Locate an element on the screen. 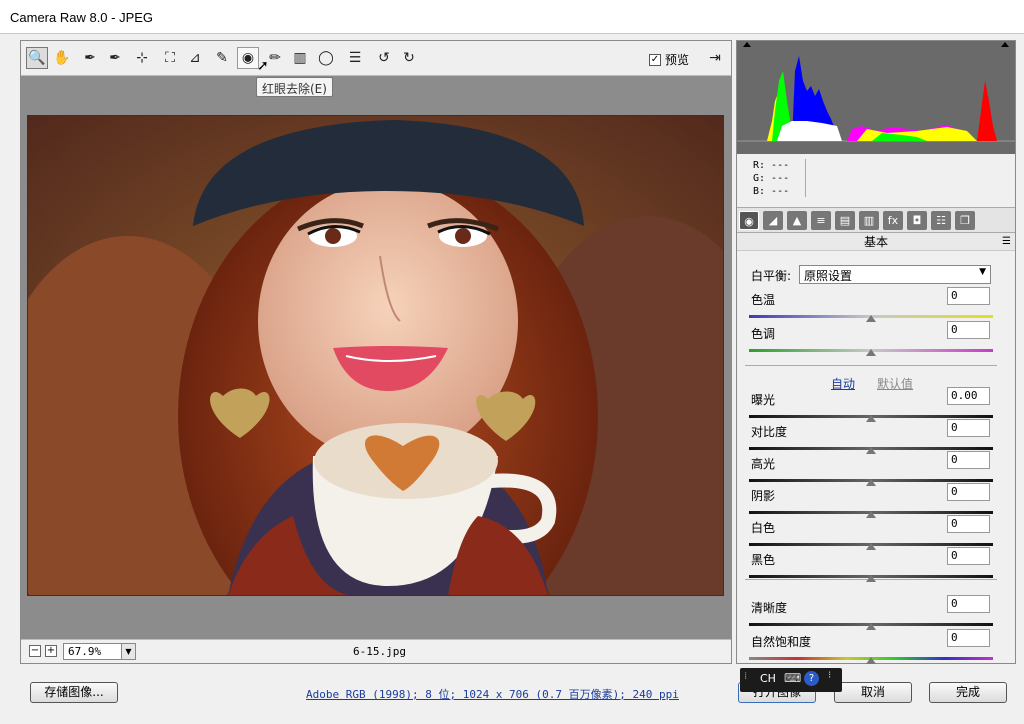  ime-options-icon: ⁝ is located at coordinates (829, 675).